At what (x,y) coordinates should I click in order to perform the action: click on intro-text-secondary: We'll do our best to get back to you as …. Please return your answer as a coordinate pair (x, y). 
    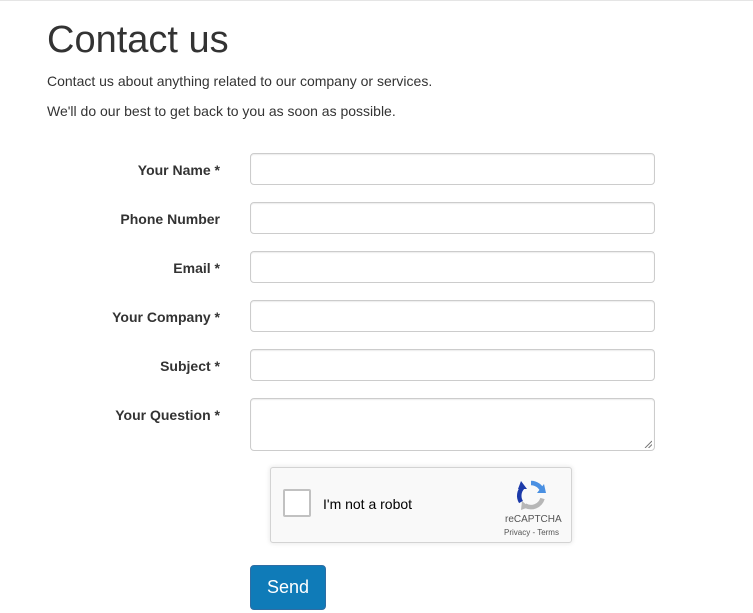
    Looking at the image, I should click on (221, 111).